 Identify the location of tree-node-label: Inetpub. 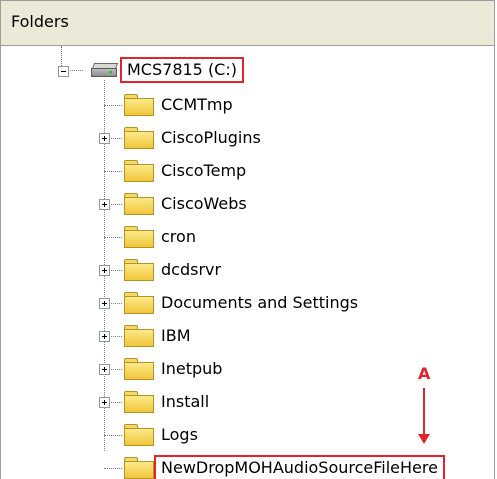
(191, 369).